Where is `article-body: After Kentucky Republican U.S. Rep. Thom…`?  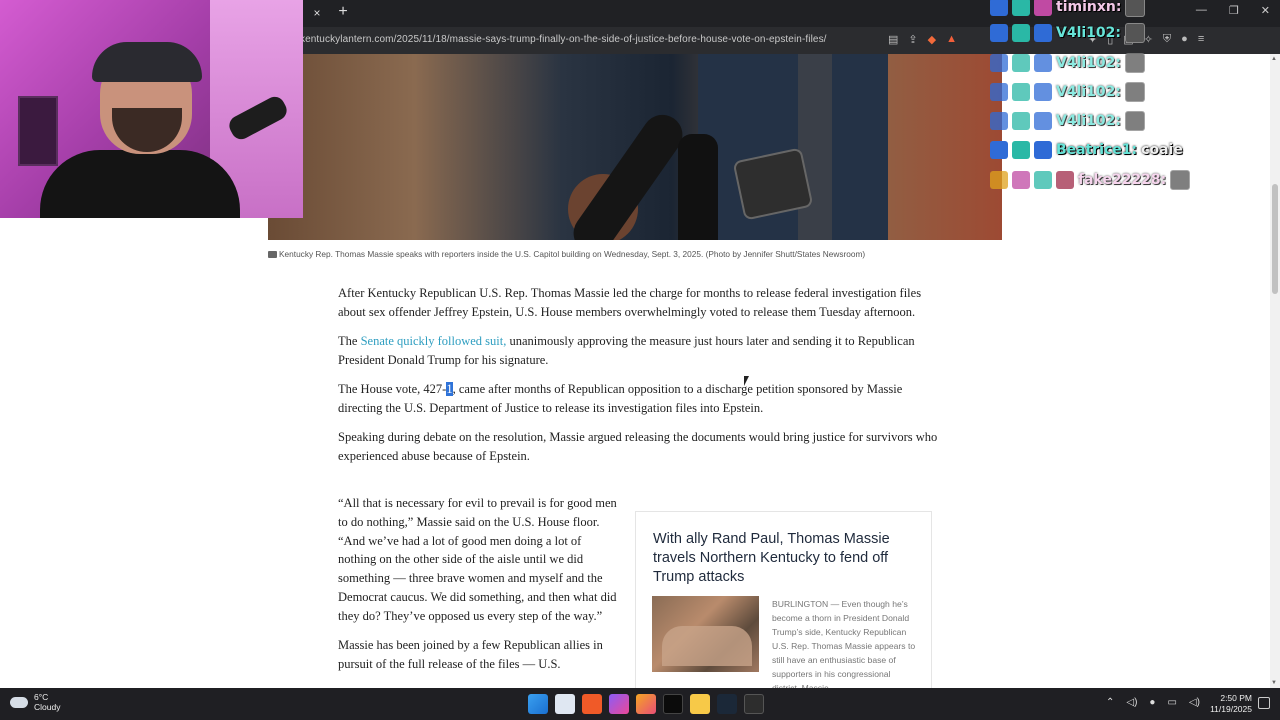
article-body: After Kentucky Republican U.S. Rep. Thom… is located at coordinates (638, 380).